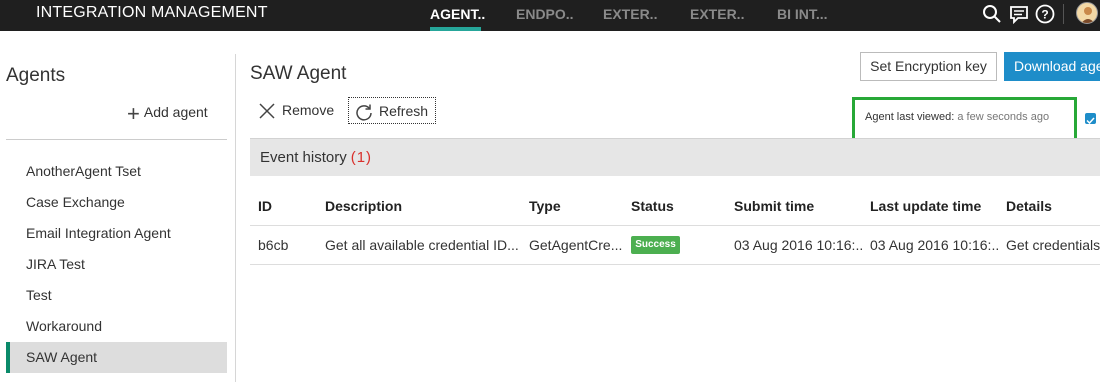  I want to click on status-badge: Success, so click(655, 245).